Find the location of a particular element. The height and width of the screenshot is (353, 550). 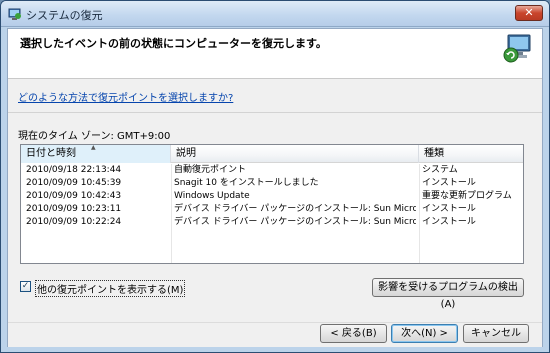

row-date: 2010/09/09 10:23:11 is located at coordinates (74, 209).